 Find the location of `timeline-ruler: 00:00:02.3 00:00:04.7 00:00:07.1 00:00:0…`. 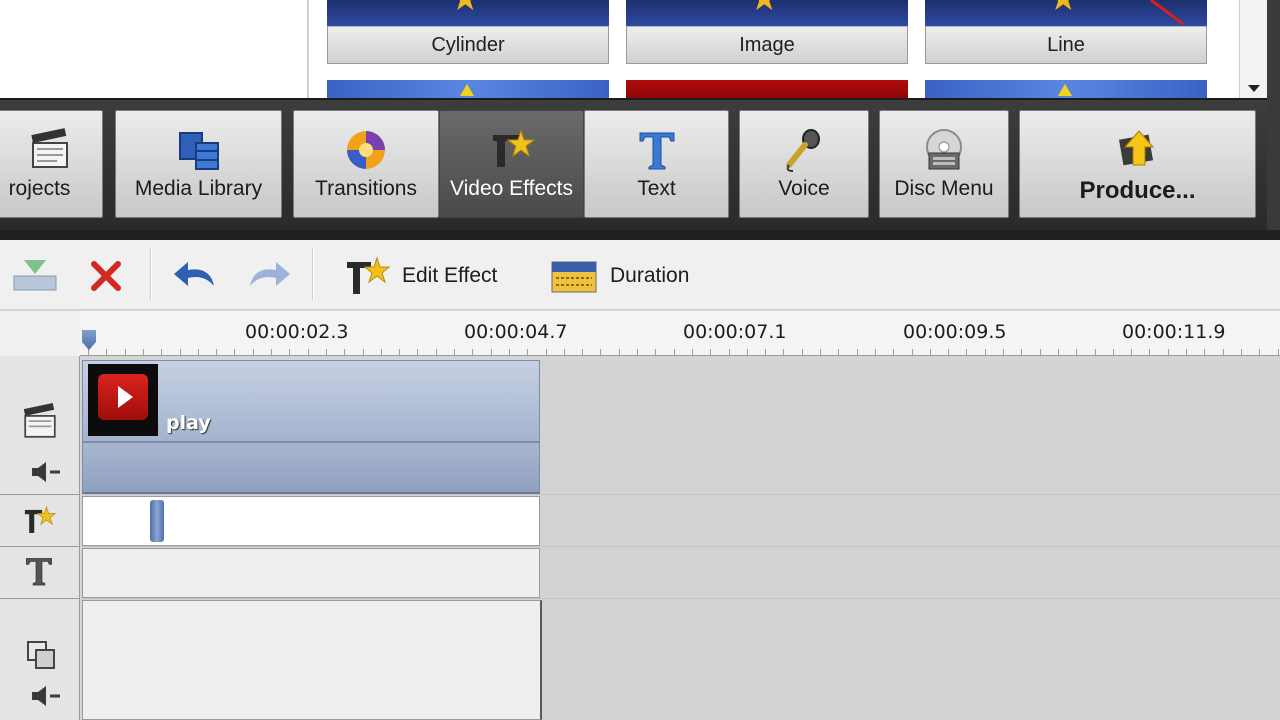

timeline-ruler: 00:00:02.3 00:00:04.7 00:00:07.1 00:00:0… is located at coordinates (680, 333).